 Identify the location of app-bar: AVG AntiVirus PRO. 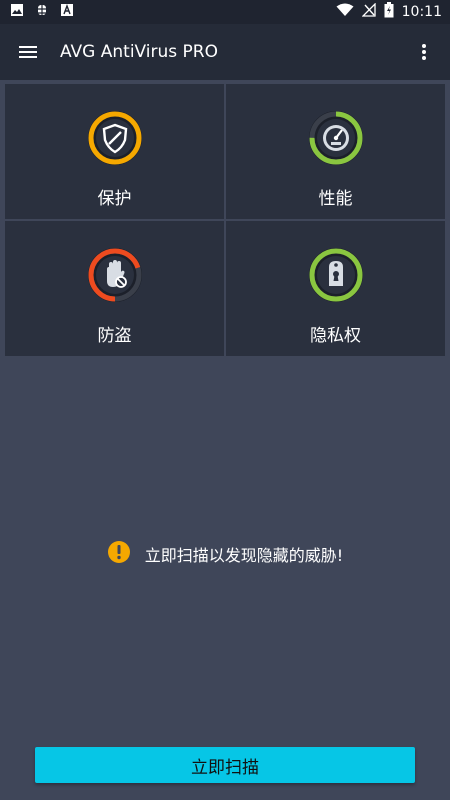
(225, 52).